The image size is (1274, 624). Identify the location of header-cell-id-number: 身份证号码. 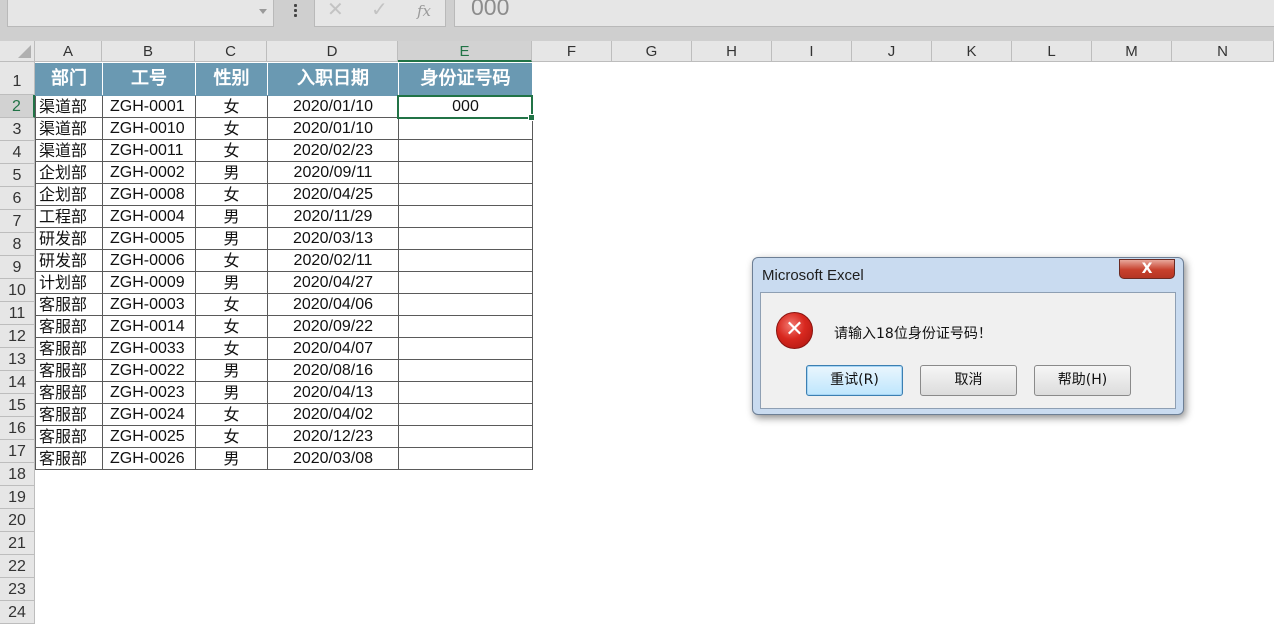
(465, 79).